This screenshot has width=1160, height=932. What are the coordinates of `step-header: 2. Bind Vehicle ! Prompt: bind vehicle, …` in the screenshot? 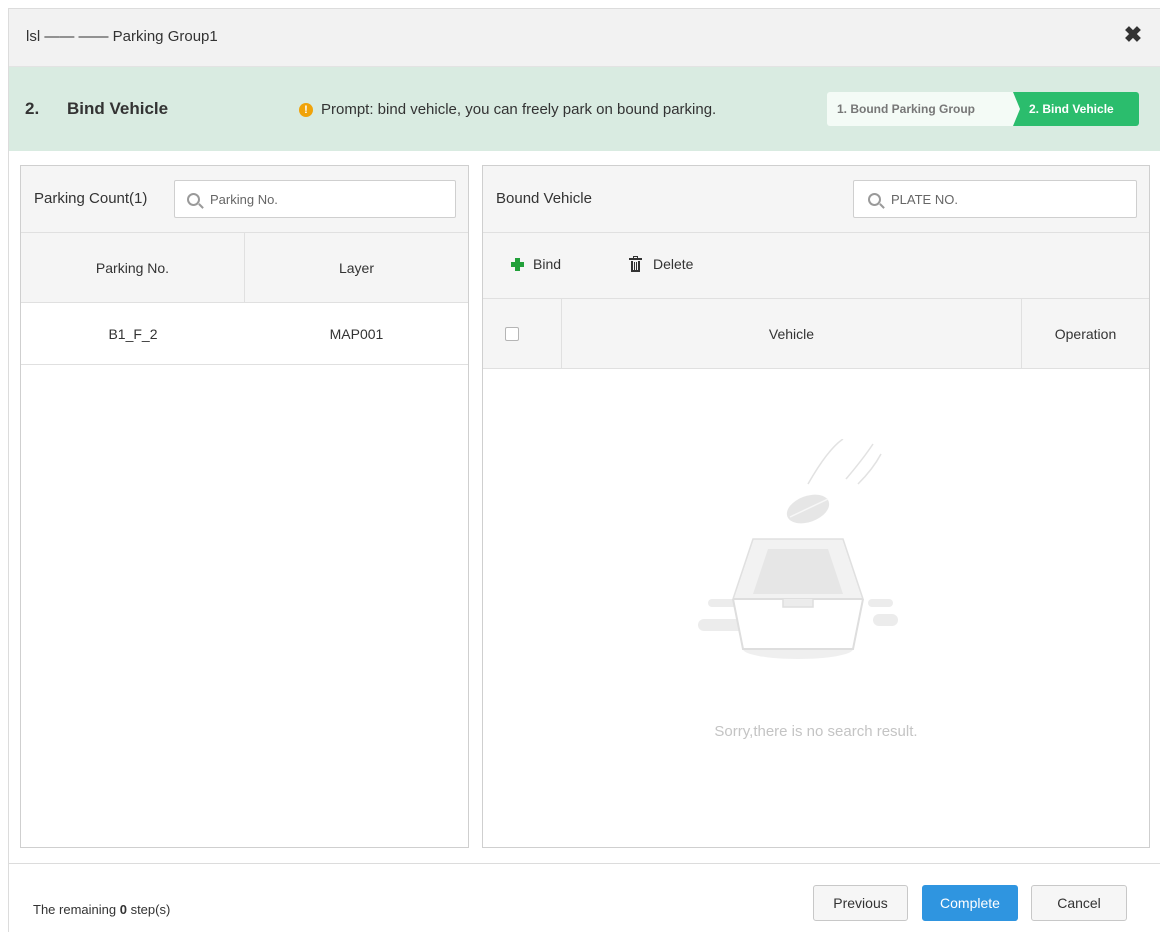 It's located at (584, 109).